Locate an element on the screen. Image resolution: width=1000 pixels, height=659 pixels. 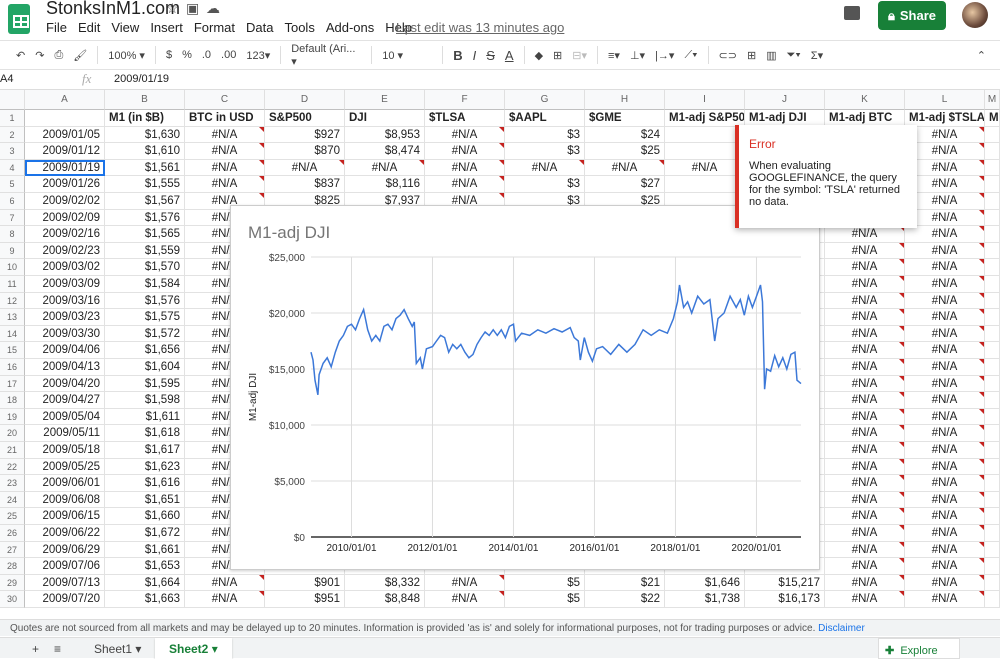
table-cell: $1,651 is located at coordinates (145, 500).